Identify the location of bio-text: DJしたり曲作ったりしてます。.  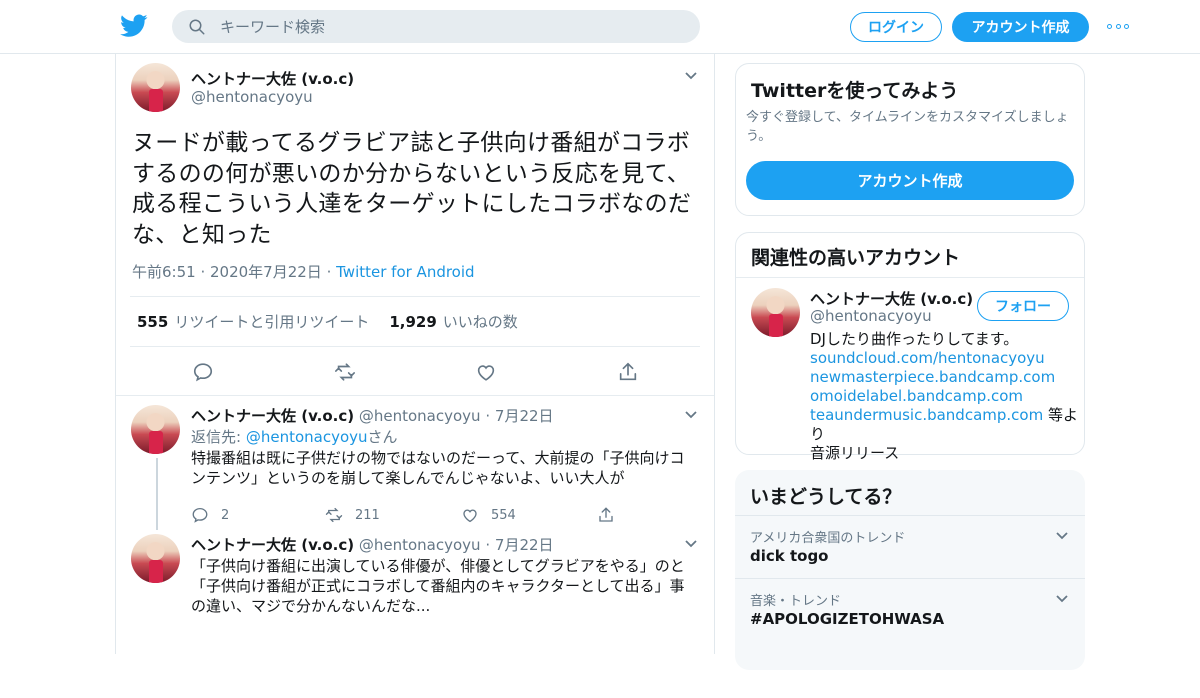
(914, 339).